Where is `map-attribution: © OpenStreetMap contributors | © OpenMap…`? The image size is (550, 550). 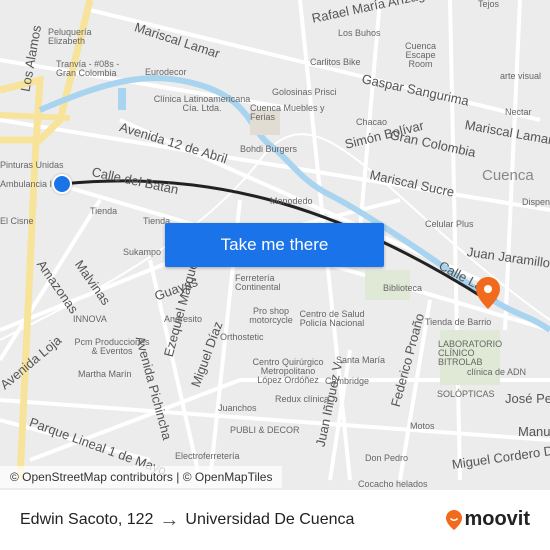 map-attribution: © OpenStreetMap contributors | © OpenMap… is located at coordinates (141, 477).